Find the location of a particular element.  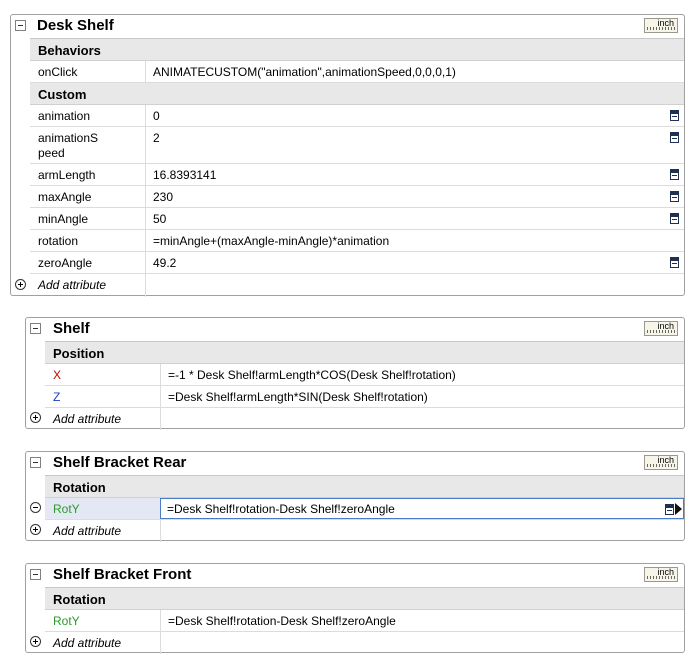

attribute-name: onClick is located at coordinates (58, 72).